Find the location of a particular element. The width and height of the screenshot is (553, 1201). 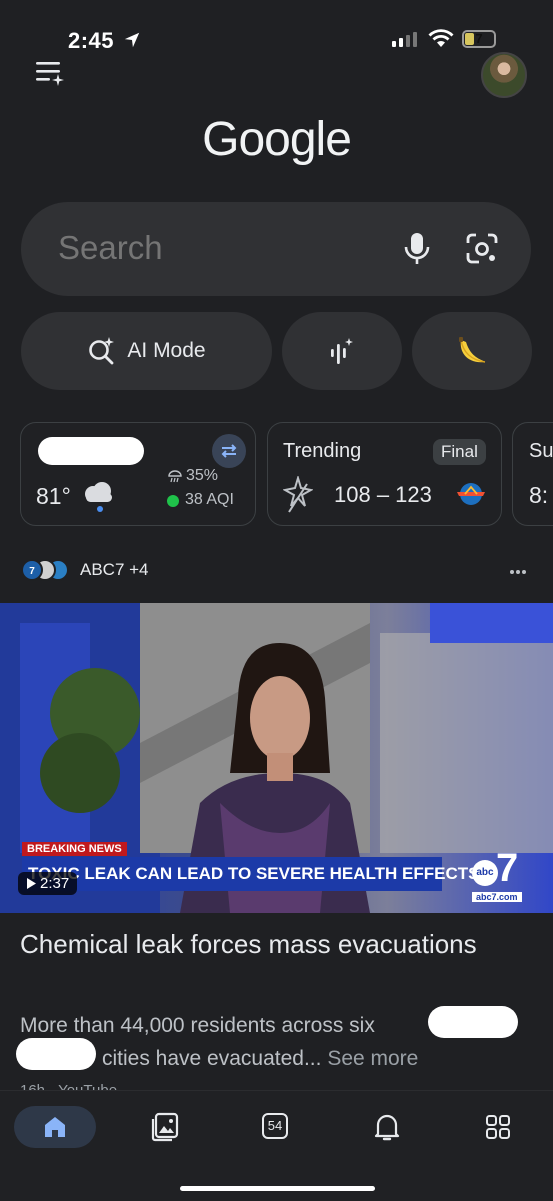

status-time: 2:45 is located at coordinates (104, 41).